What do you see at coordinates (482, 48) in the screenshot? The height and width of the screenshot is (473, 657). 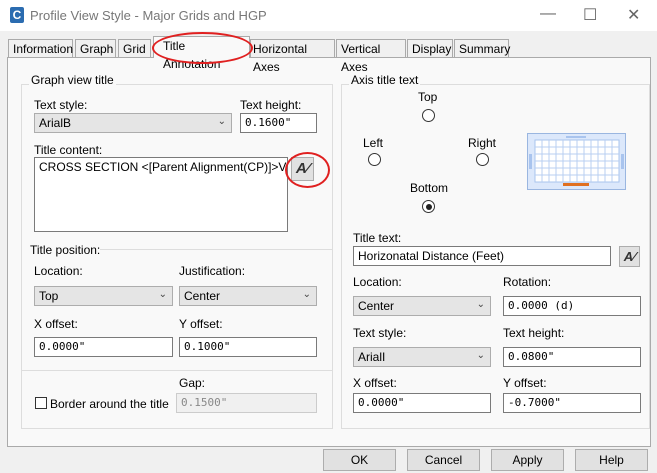 I see `tab-summary: Summary` at bounding box center [482, 48].